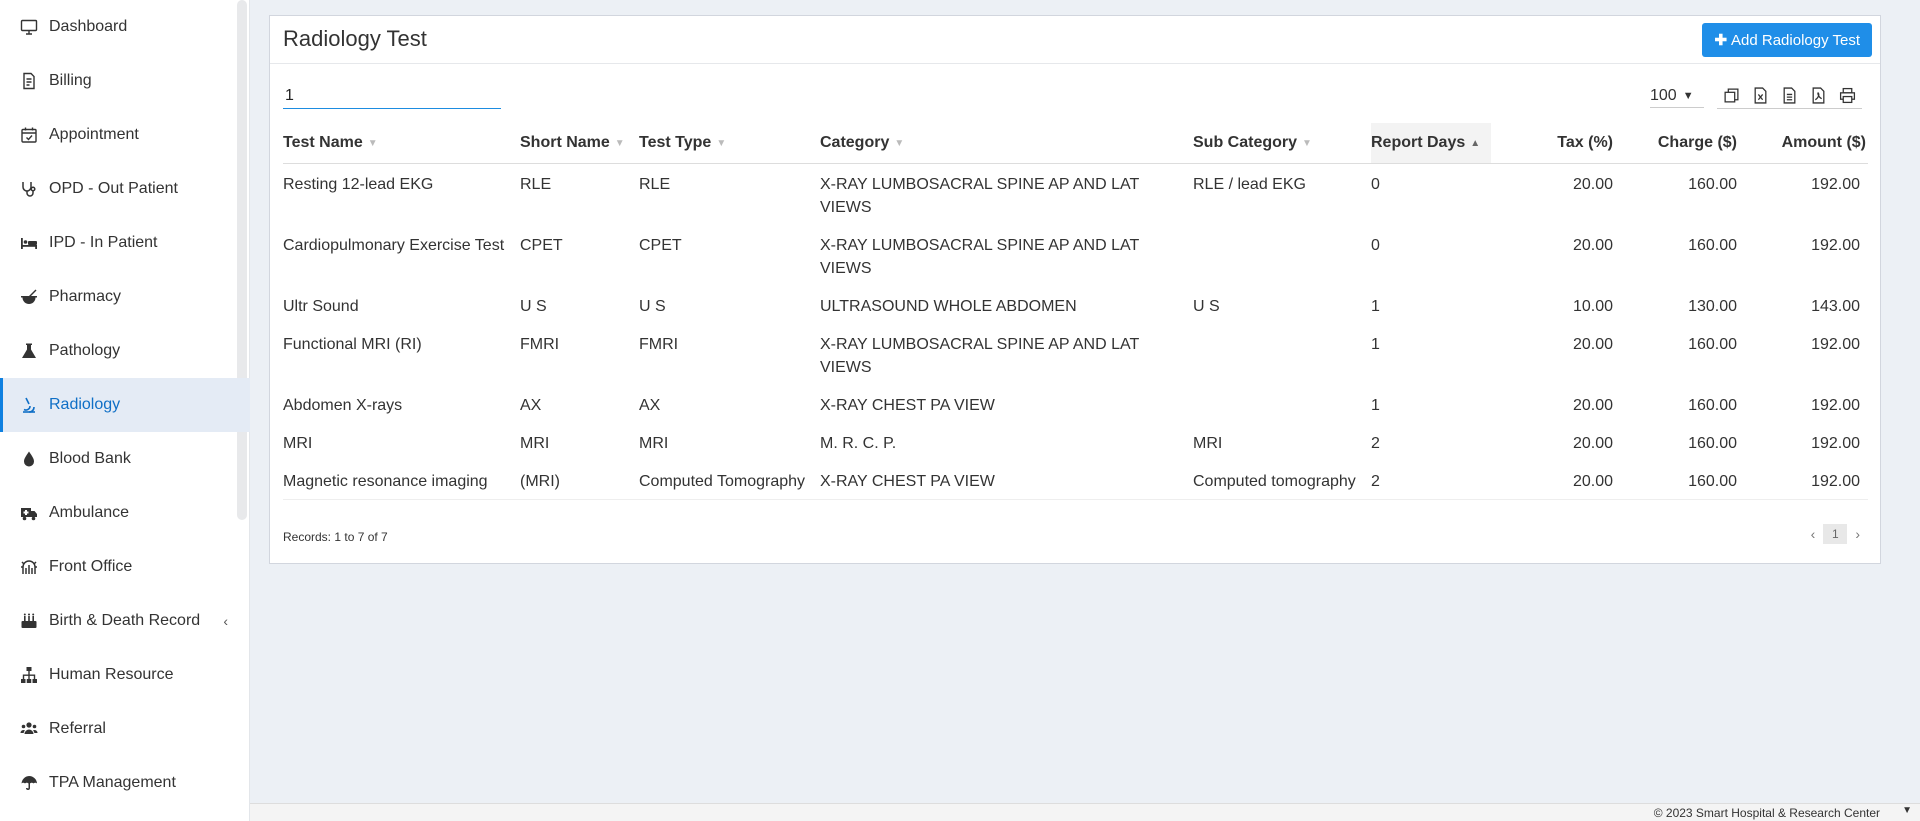 The height and width of the screenshot is (821, 1920). What do you see at coordinates (650, 405) in the screenshot?
I see `cell-test-type: AX` at bounding box center [650, 405].